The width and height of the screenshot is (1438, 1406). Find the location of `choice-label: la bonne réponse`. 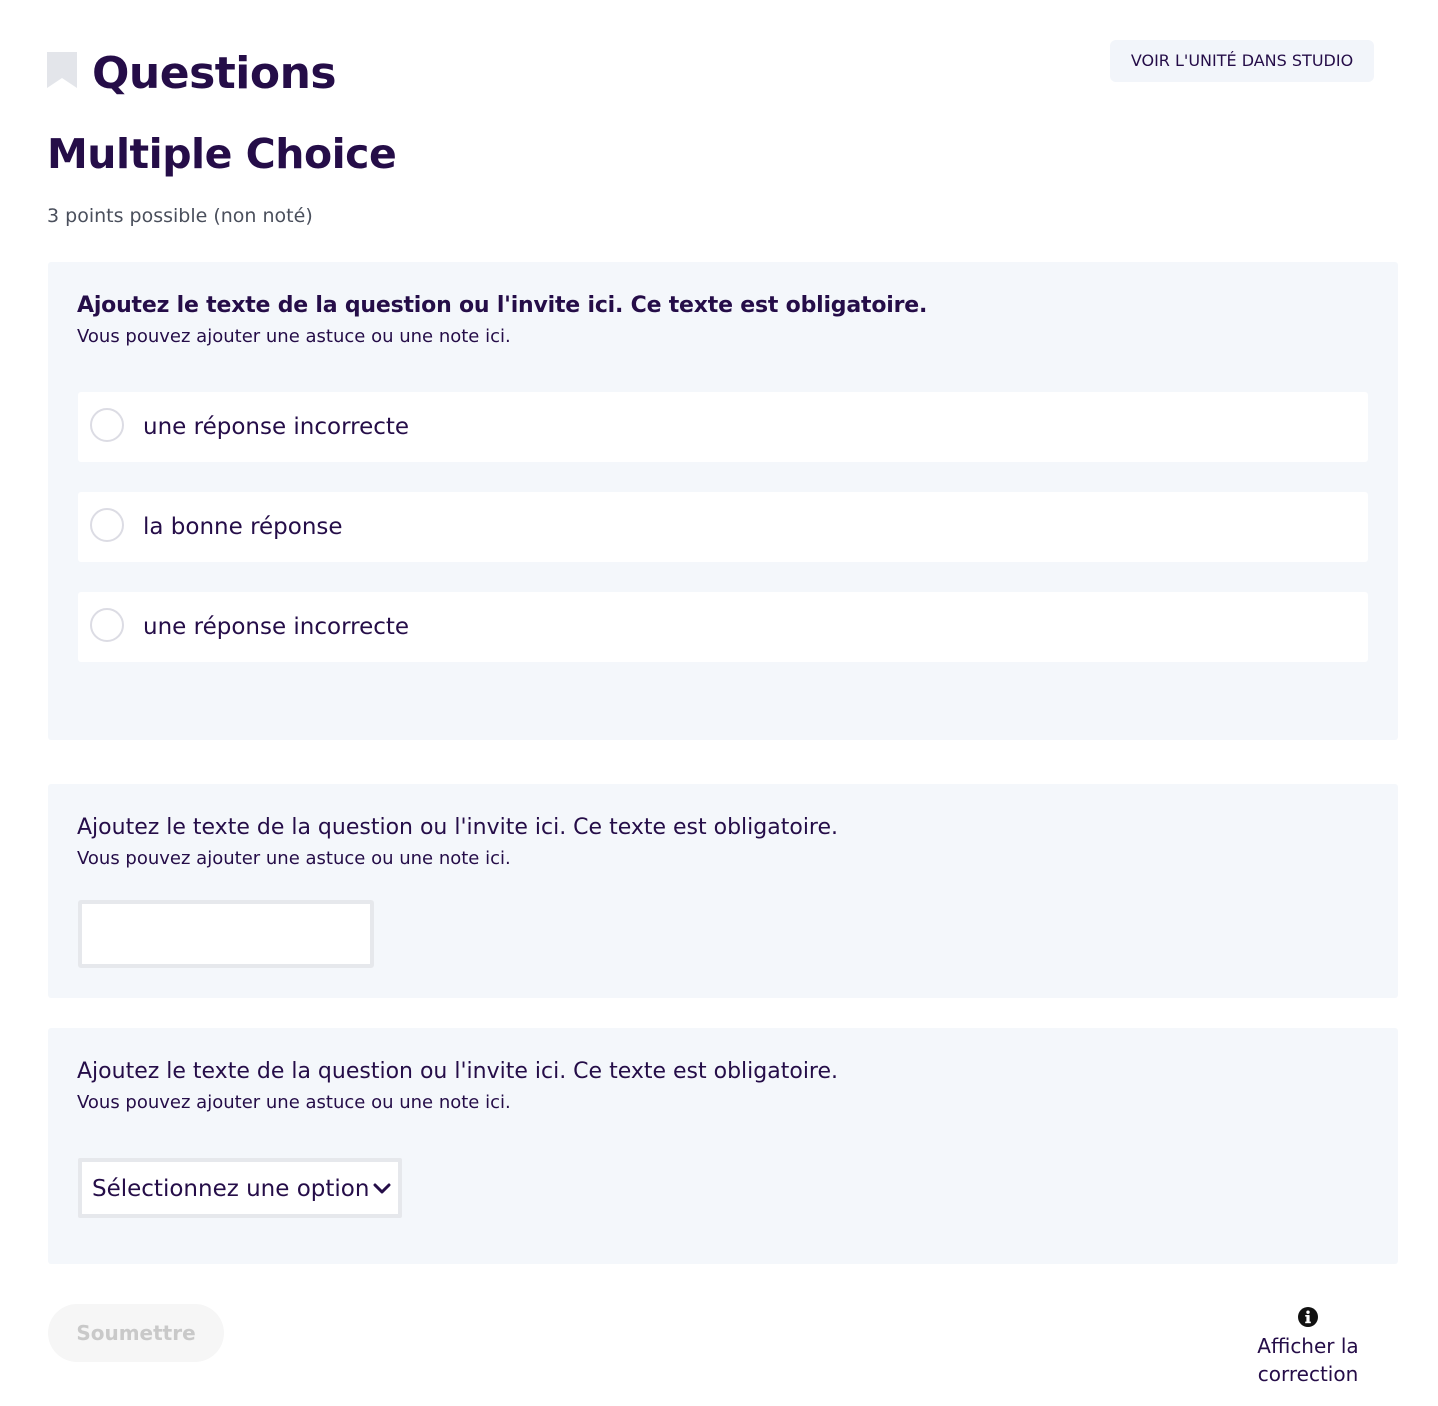

choice-label: la bonne réponse is located at coordinates (243, 527).